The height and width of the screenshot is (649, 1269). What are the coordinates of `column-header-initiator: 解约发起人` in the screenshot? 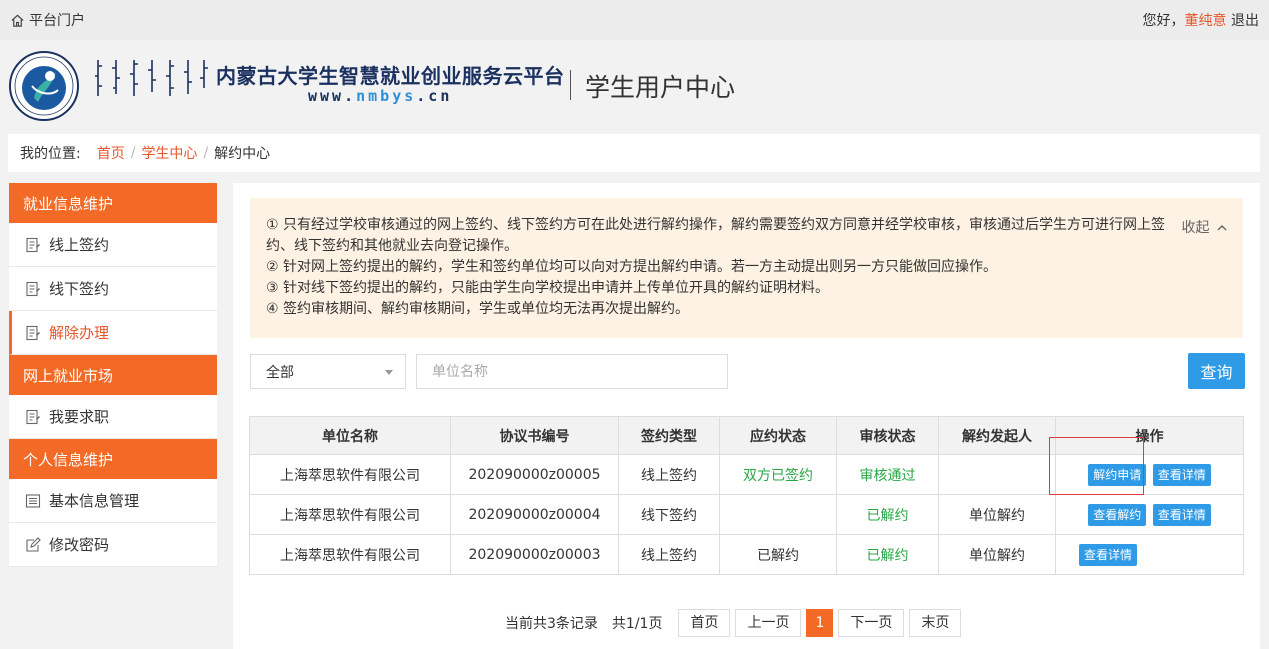 It's located at (997, 435).